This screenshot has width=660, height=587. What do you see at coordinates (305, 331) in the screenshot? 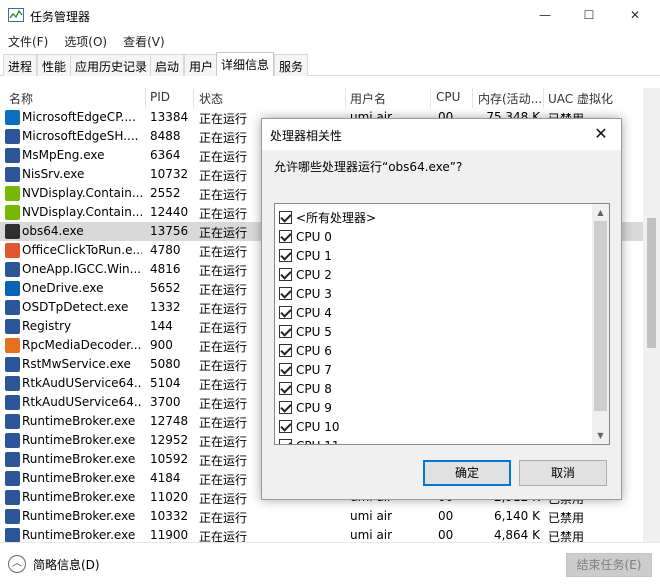
I see `processor-checkbox-item: CPU 5` at bounding box center [305, 331].